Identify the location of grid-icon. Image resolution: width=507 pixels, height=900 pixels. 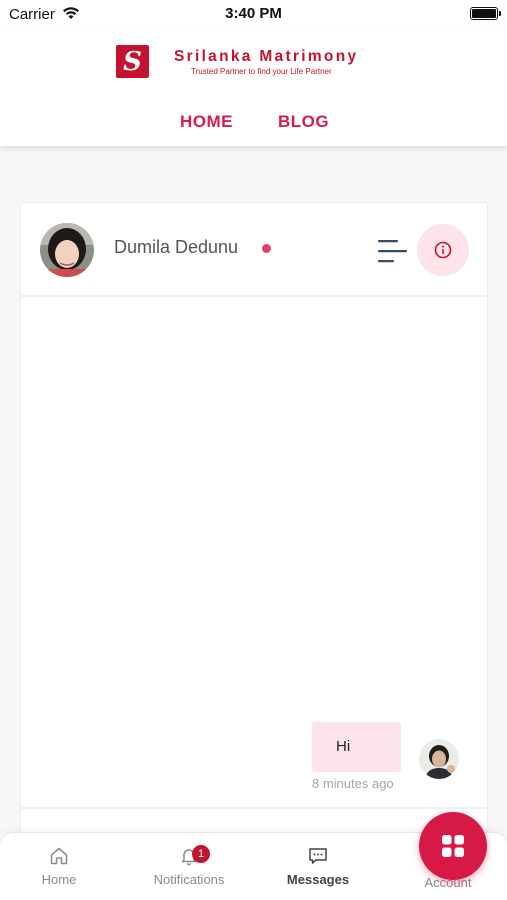
(453, 846).